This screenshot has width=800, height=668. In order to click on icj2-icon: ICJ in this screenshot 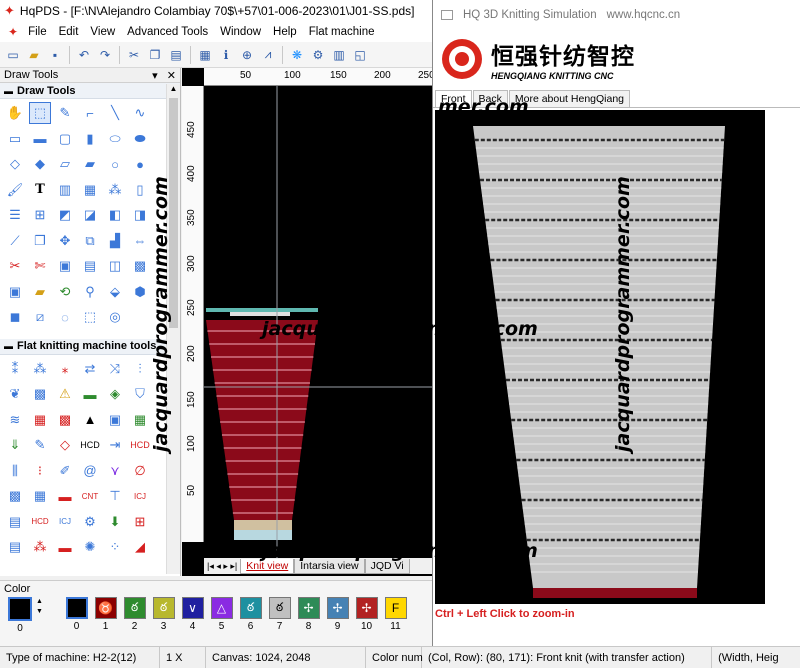, I will do `click(65, 522)`.